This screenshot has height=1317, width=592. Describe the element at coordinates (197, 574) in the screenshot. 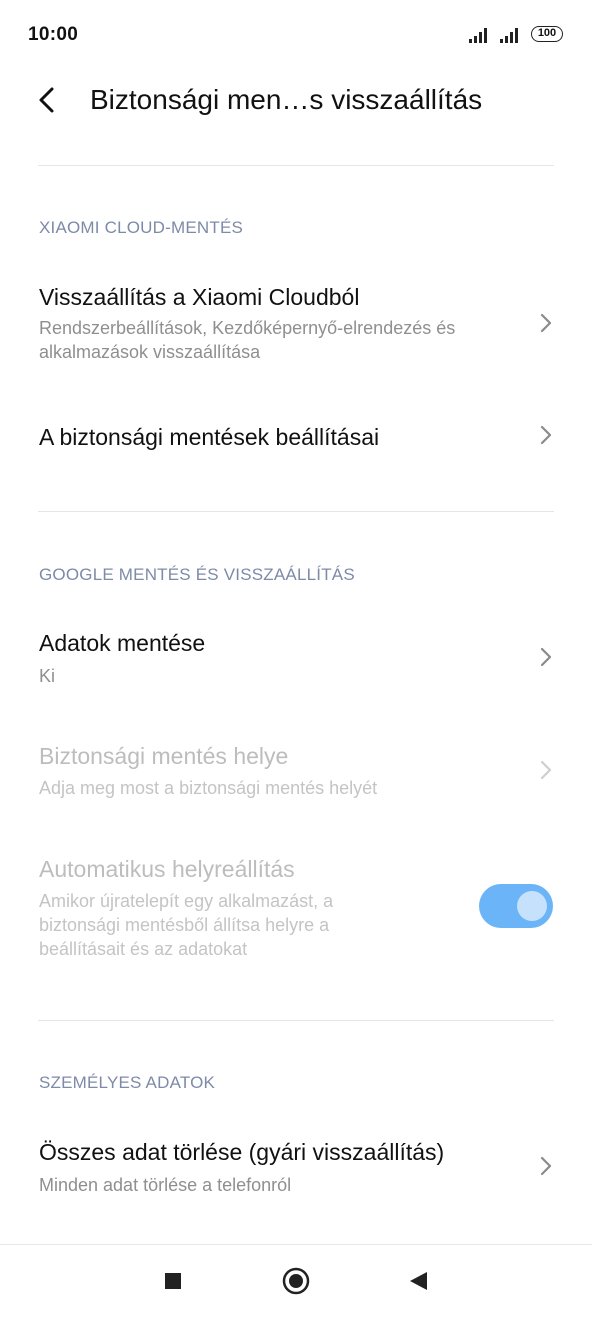

I see `section-header-google: GOOGLE MENTÉS ÉS VISSZAÁLLÍTÁS` at that location.